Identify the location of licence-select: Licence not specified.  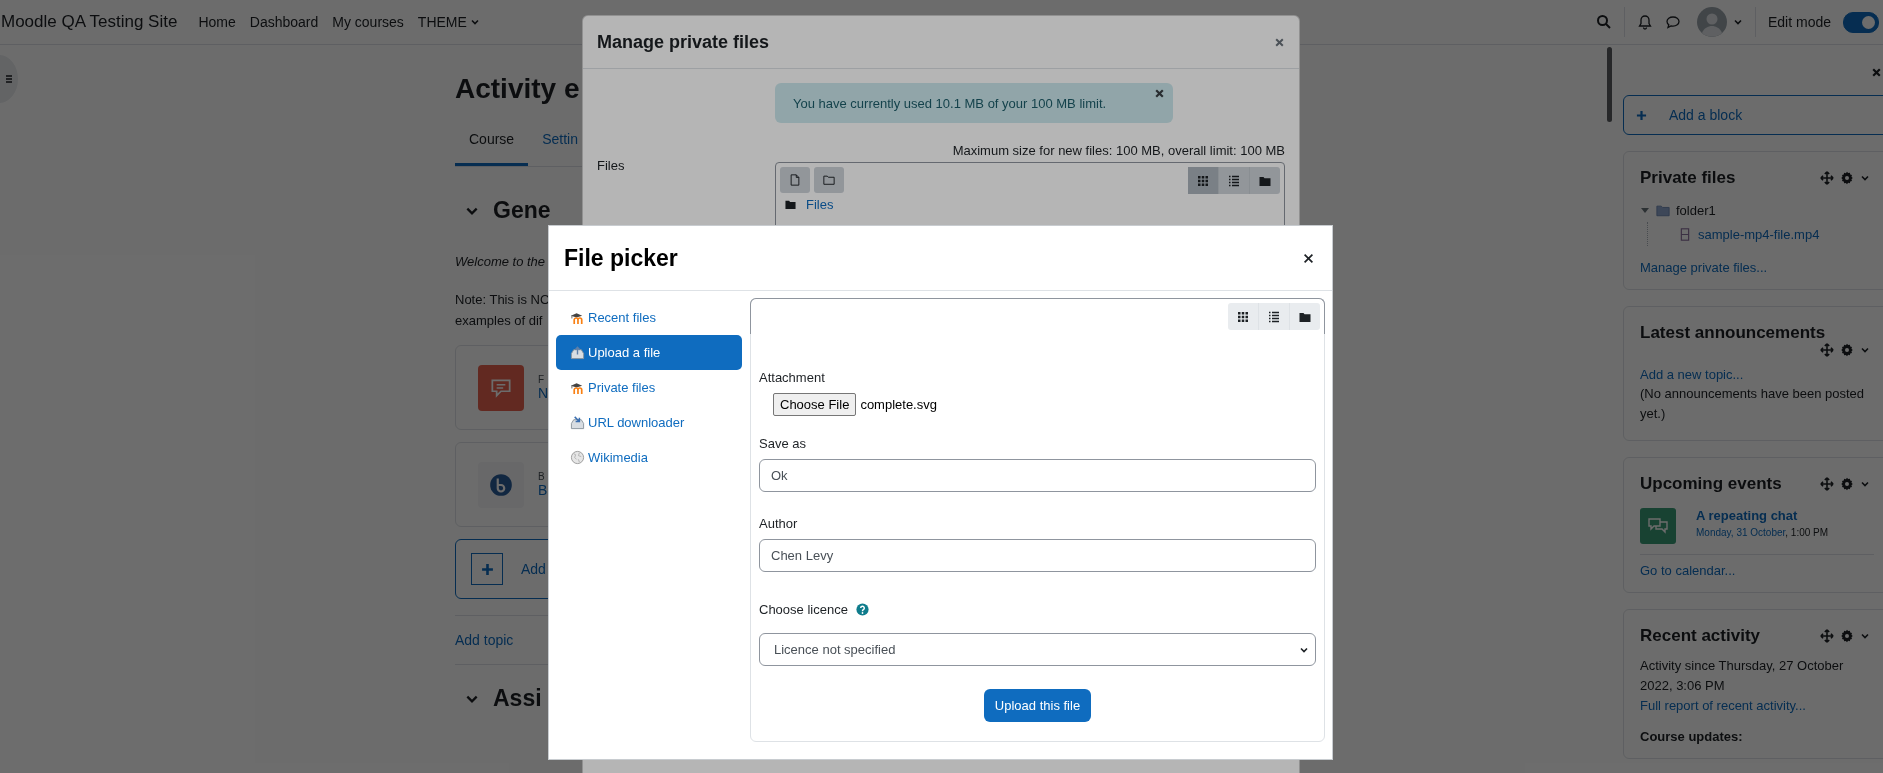
(1037, 649).